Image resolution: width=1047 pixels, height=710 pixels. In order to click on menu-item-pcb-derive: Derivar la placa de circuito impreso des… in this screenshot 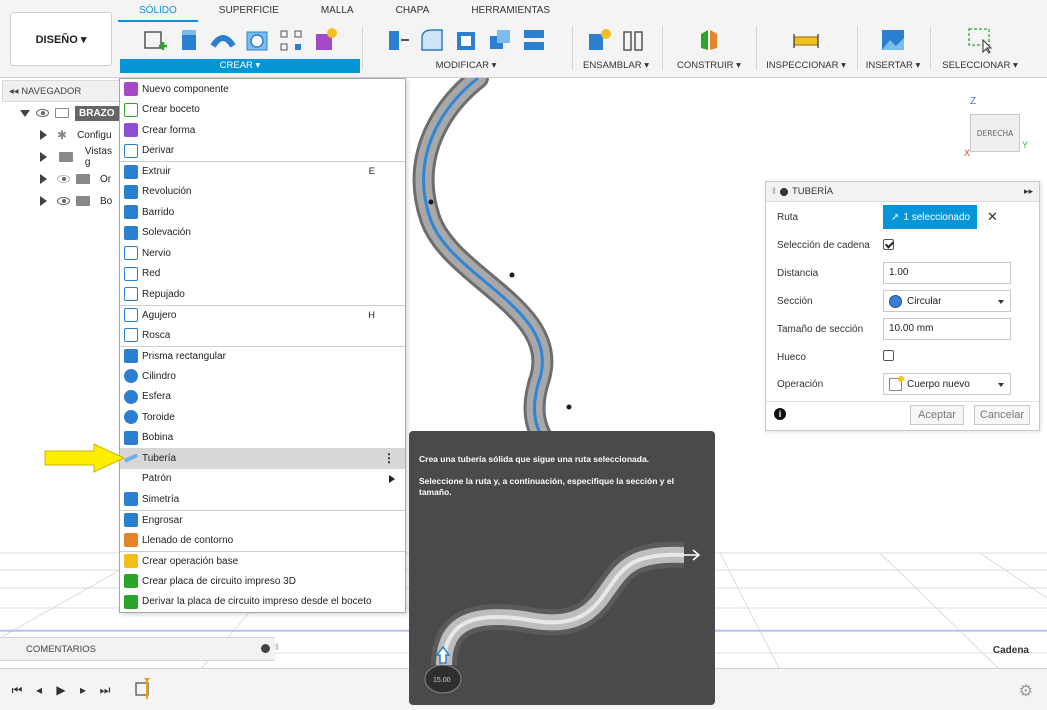, I will do `click(262, 602)`.